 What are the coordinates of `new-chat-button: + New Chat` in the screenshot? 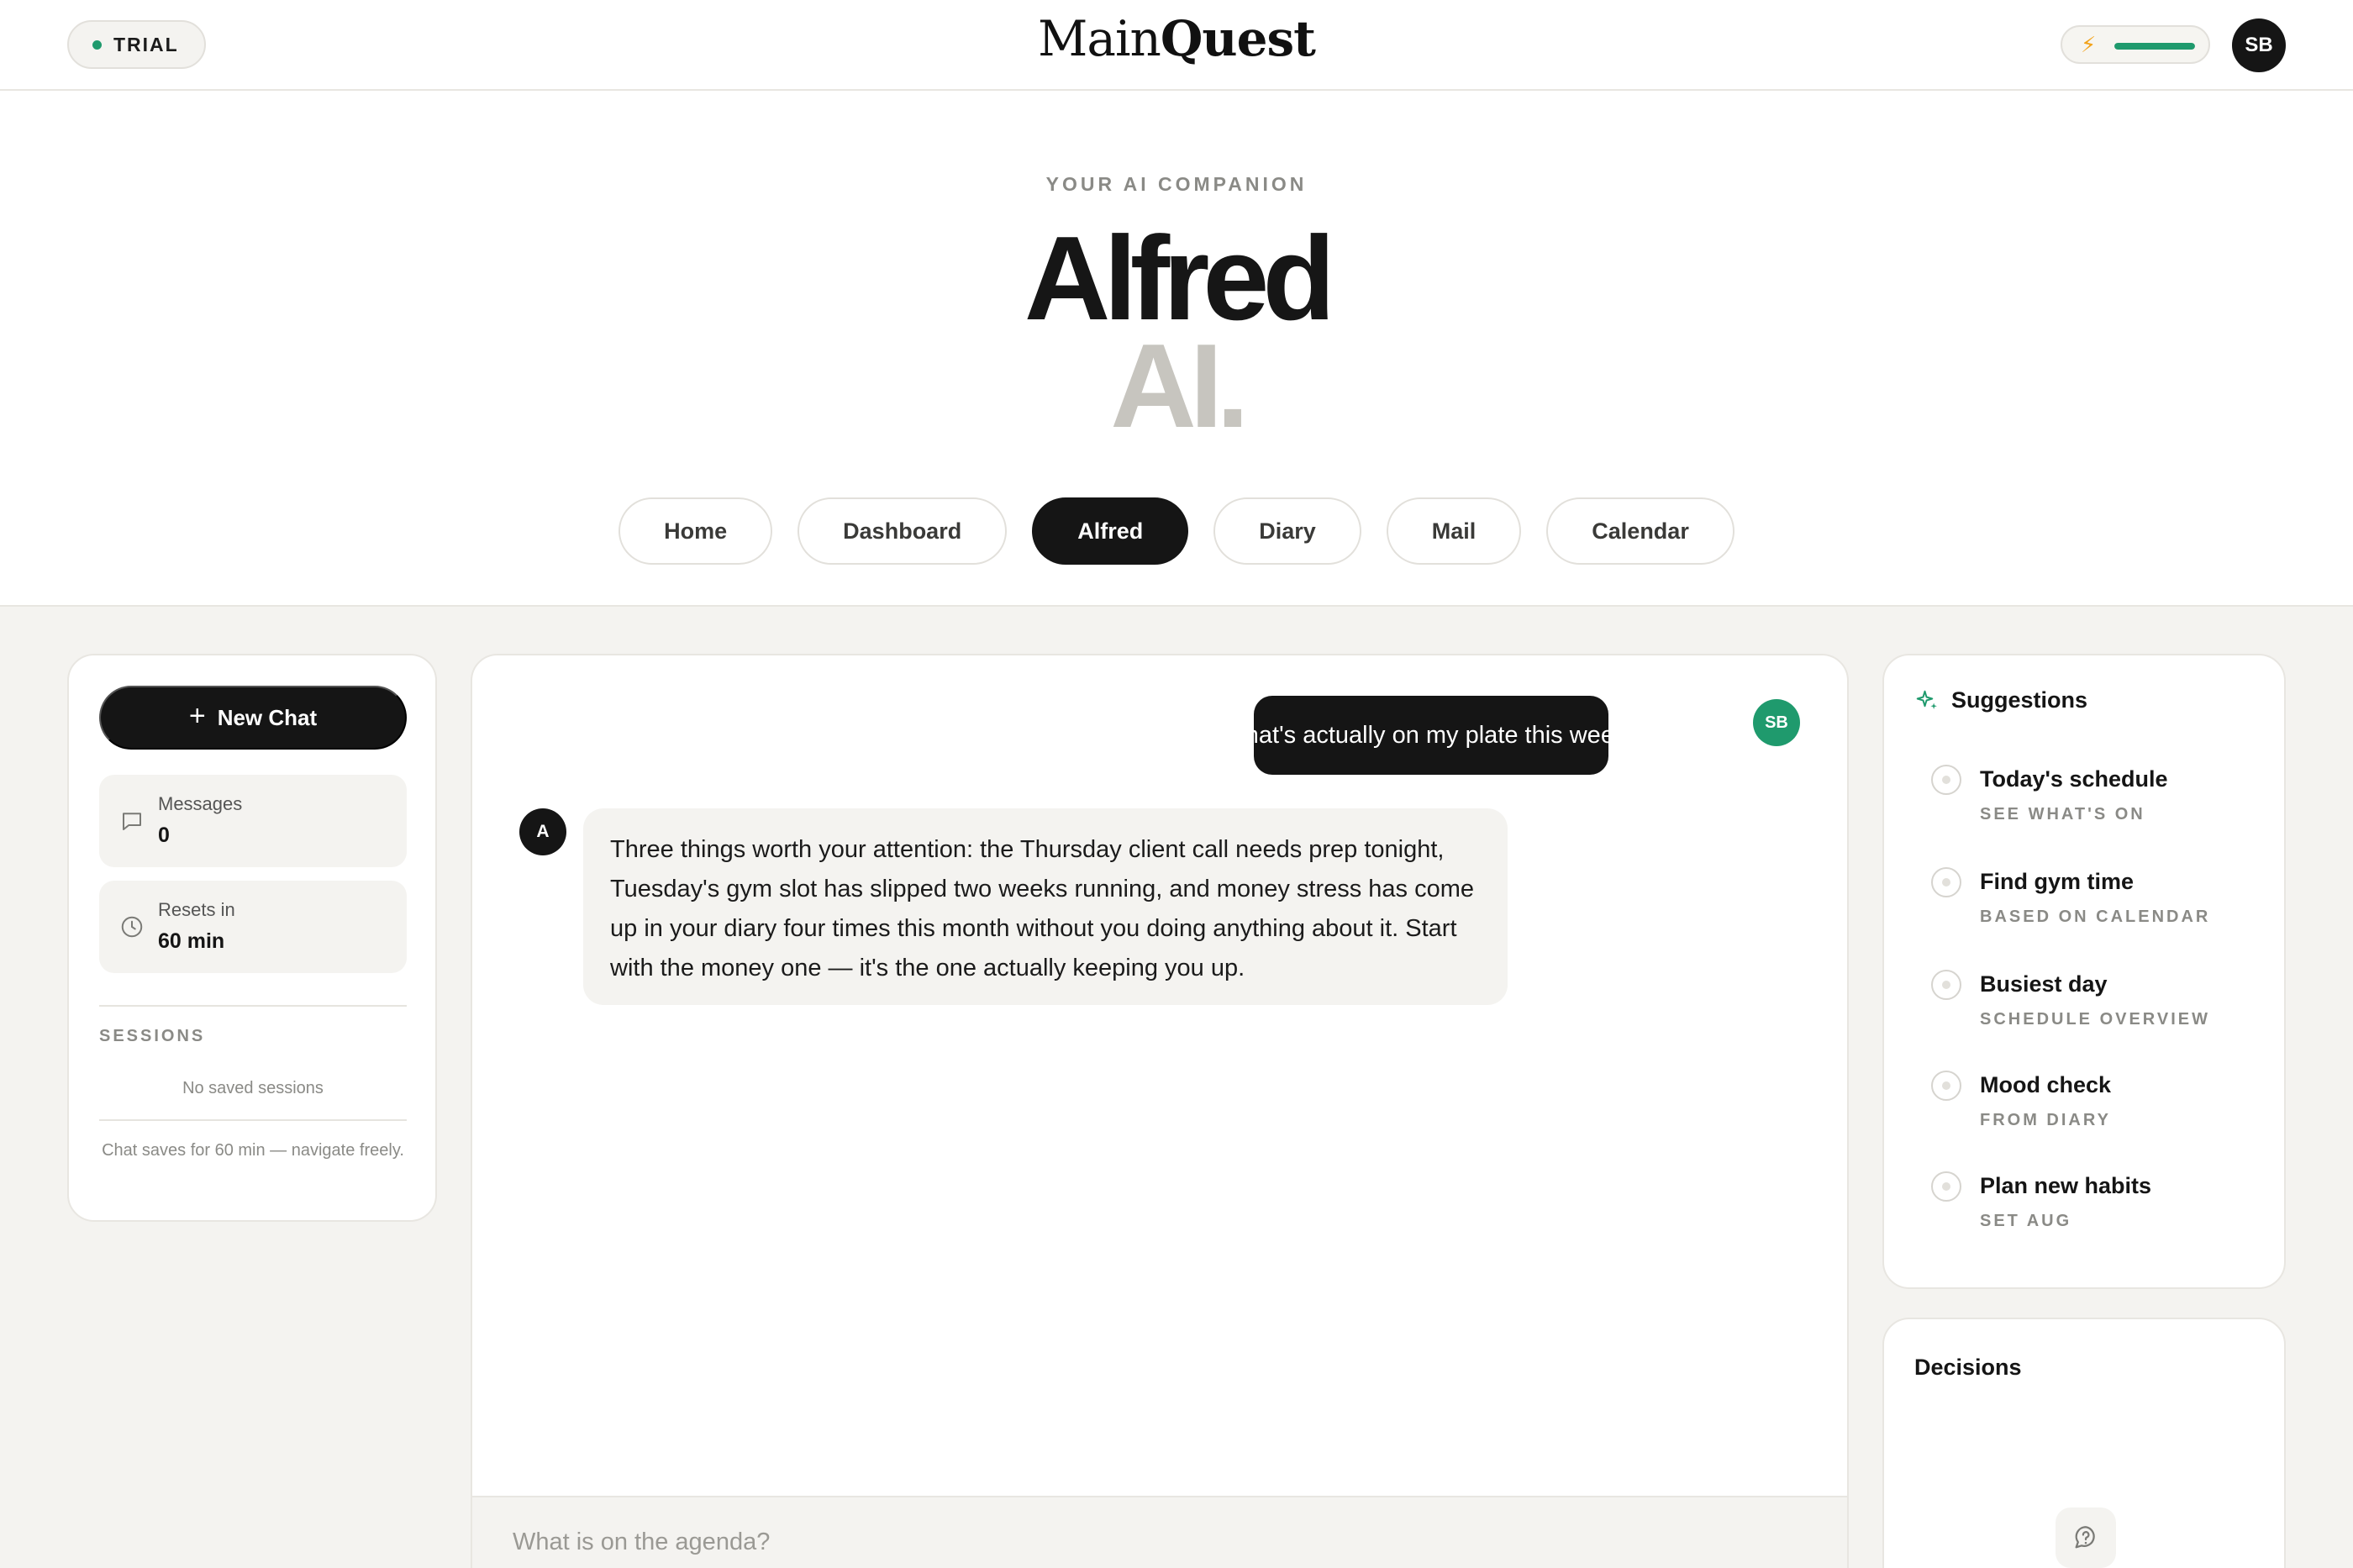 It's located at (253, 718).